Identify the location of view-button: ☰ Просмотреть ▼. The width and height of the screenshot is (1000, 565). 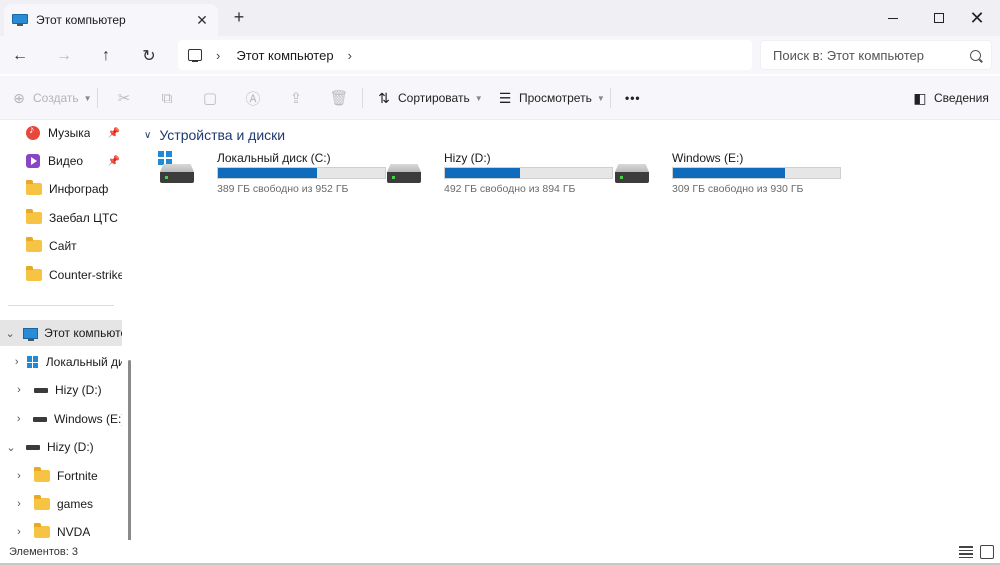
(551, 98).